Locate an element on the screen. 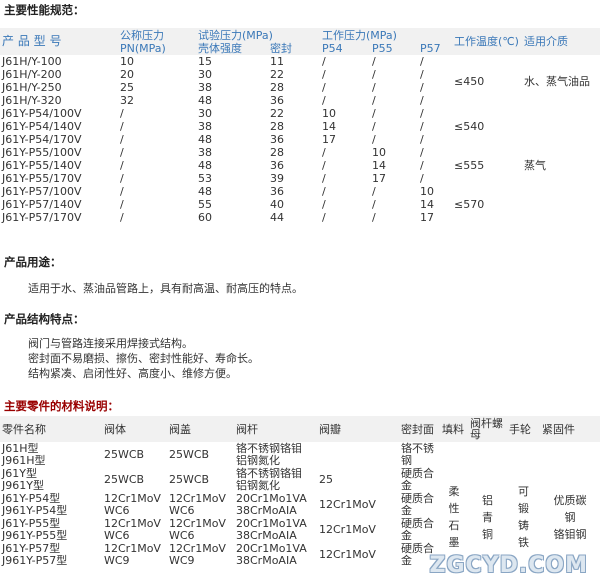 The height and width of the screenshot is (588, 600). stem-nut-cell-empty is located at coordinates (487, 454).